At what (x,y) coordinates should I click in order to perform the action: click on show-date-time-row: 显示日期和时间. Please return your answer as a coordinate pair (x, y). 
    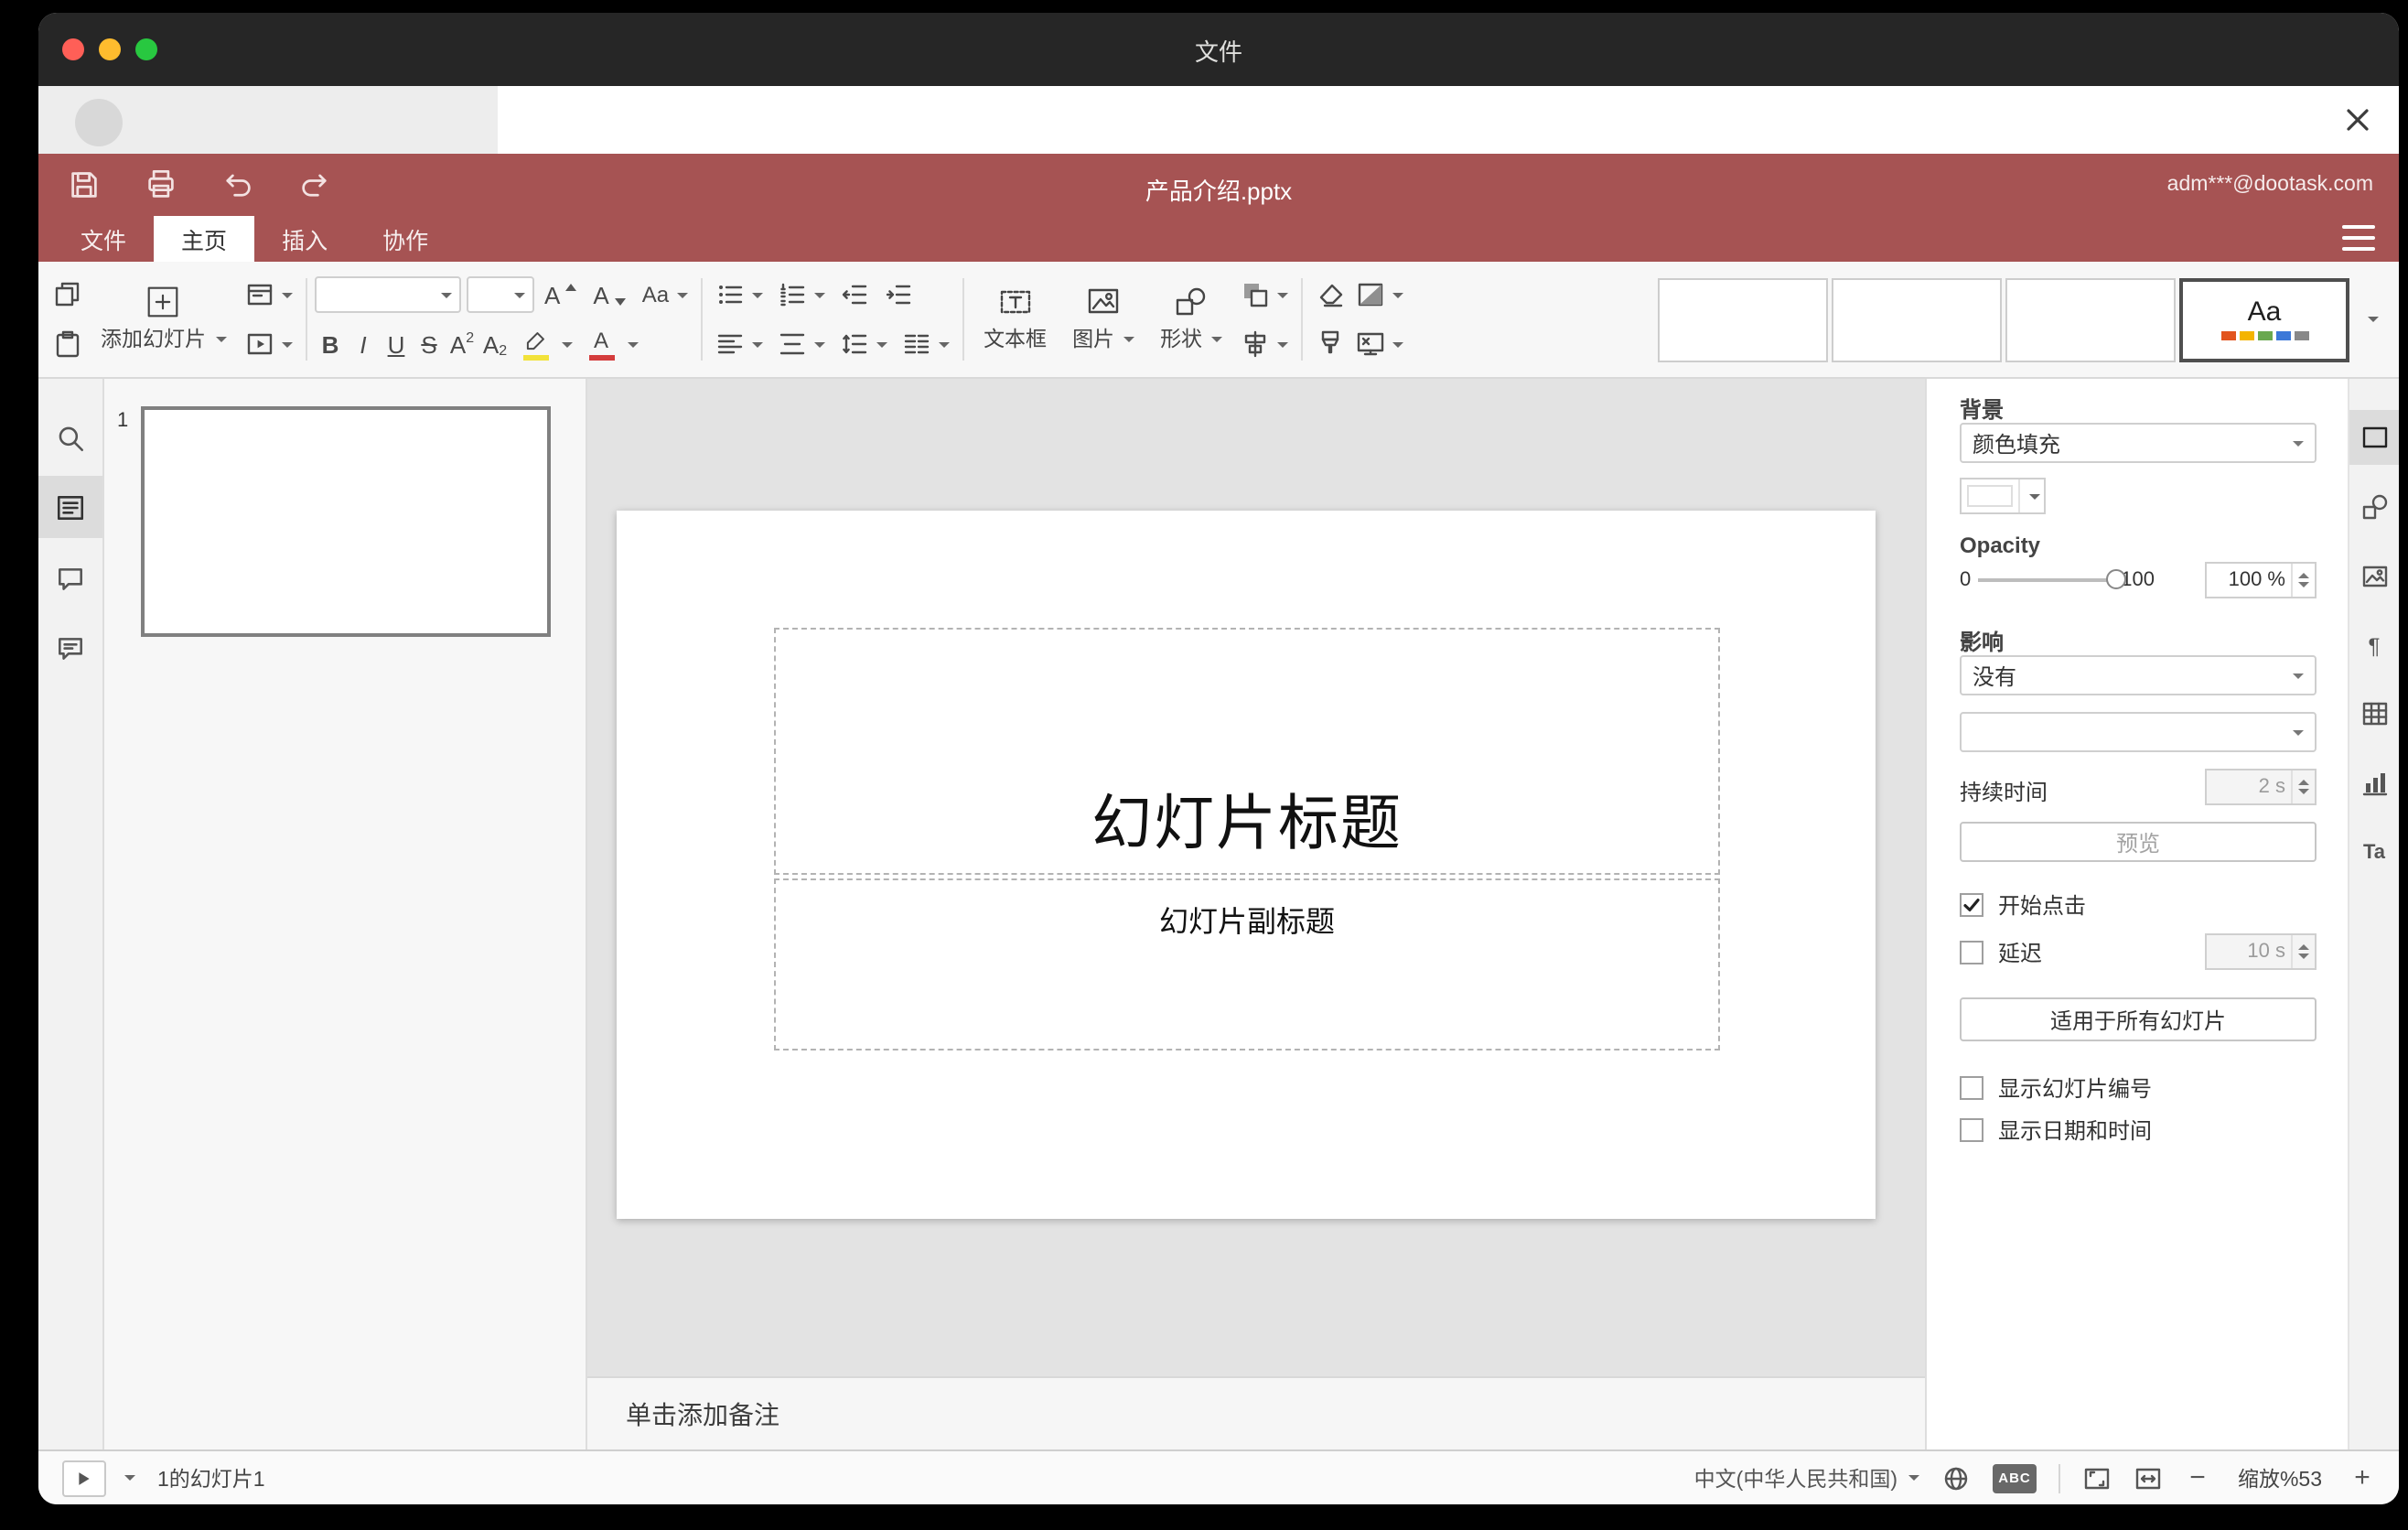
    Looking at the image, I should click on (2056, 1130).